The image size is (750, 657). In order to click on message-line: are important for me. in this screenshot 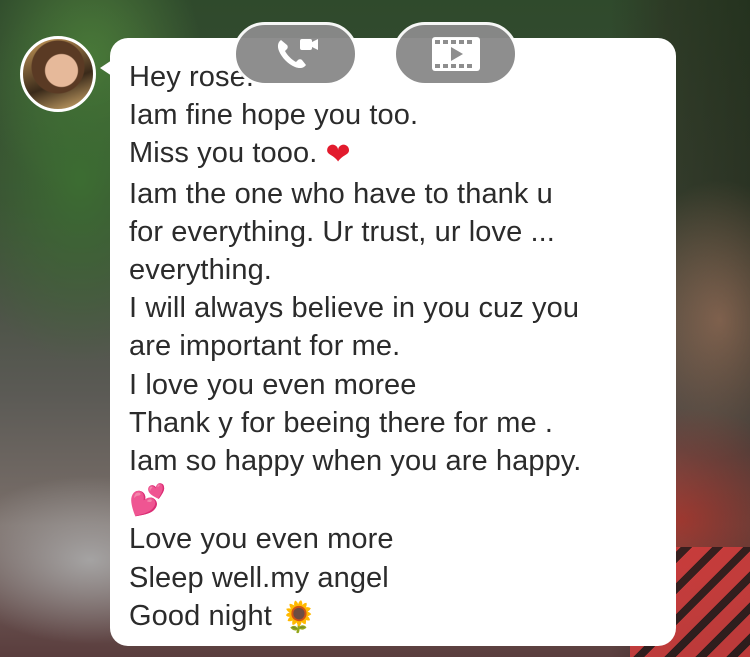, I will do `click(265, 346)`.